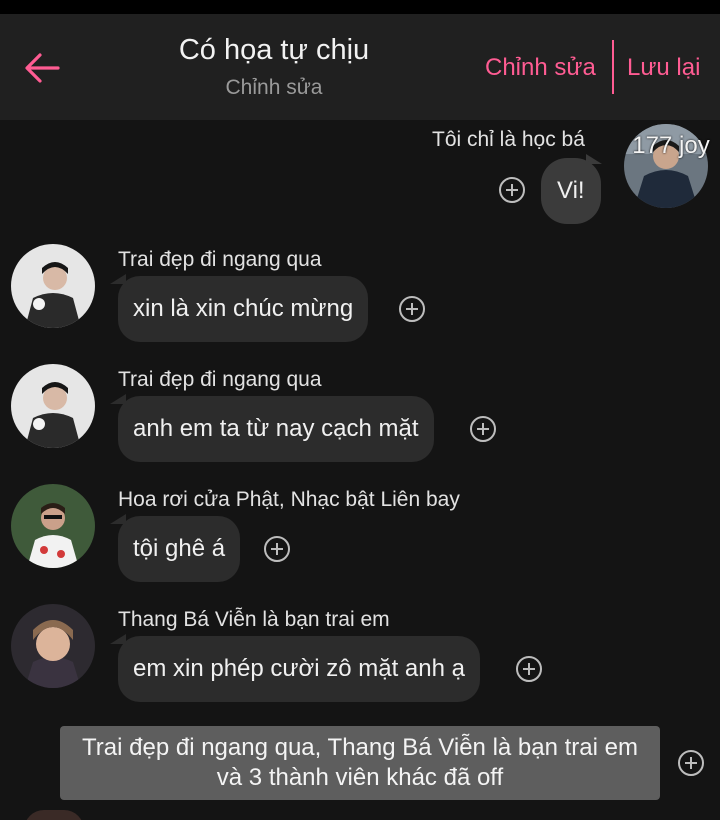 Image resolution: width=720 pixels, height=820 pixels. What do you see at coordinates (179, 549) in the screenshot?
I see `message-bubble: tội ghê á` at bounding box center [179, 549].